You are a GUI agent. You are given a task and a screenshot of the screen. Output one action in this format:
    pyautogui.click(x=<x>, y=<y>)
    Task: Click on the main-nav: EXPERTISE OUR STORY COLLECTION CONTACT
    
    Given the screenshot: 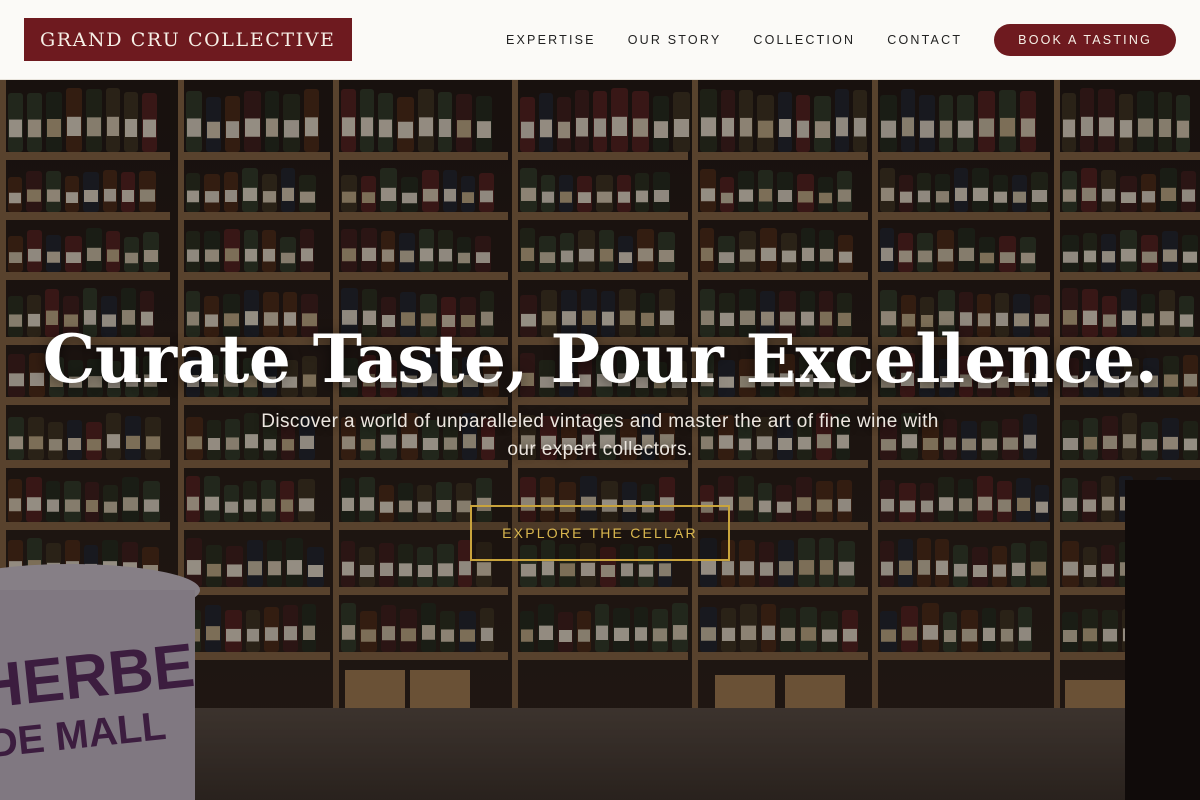 What is the action you would take?
    pyautogui.click(x=734, y=40)
    